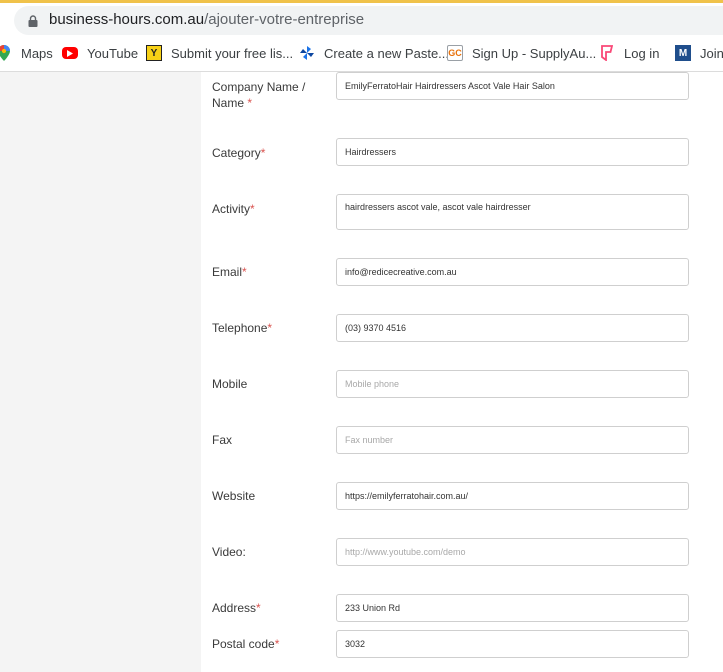 The width and height of the screenshot is (723, 672). I want to click on company-label-line-1: Company Name /, so click(259, 87).